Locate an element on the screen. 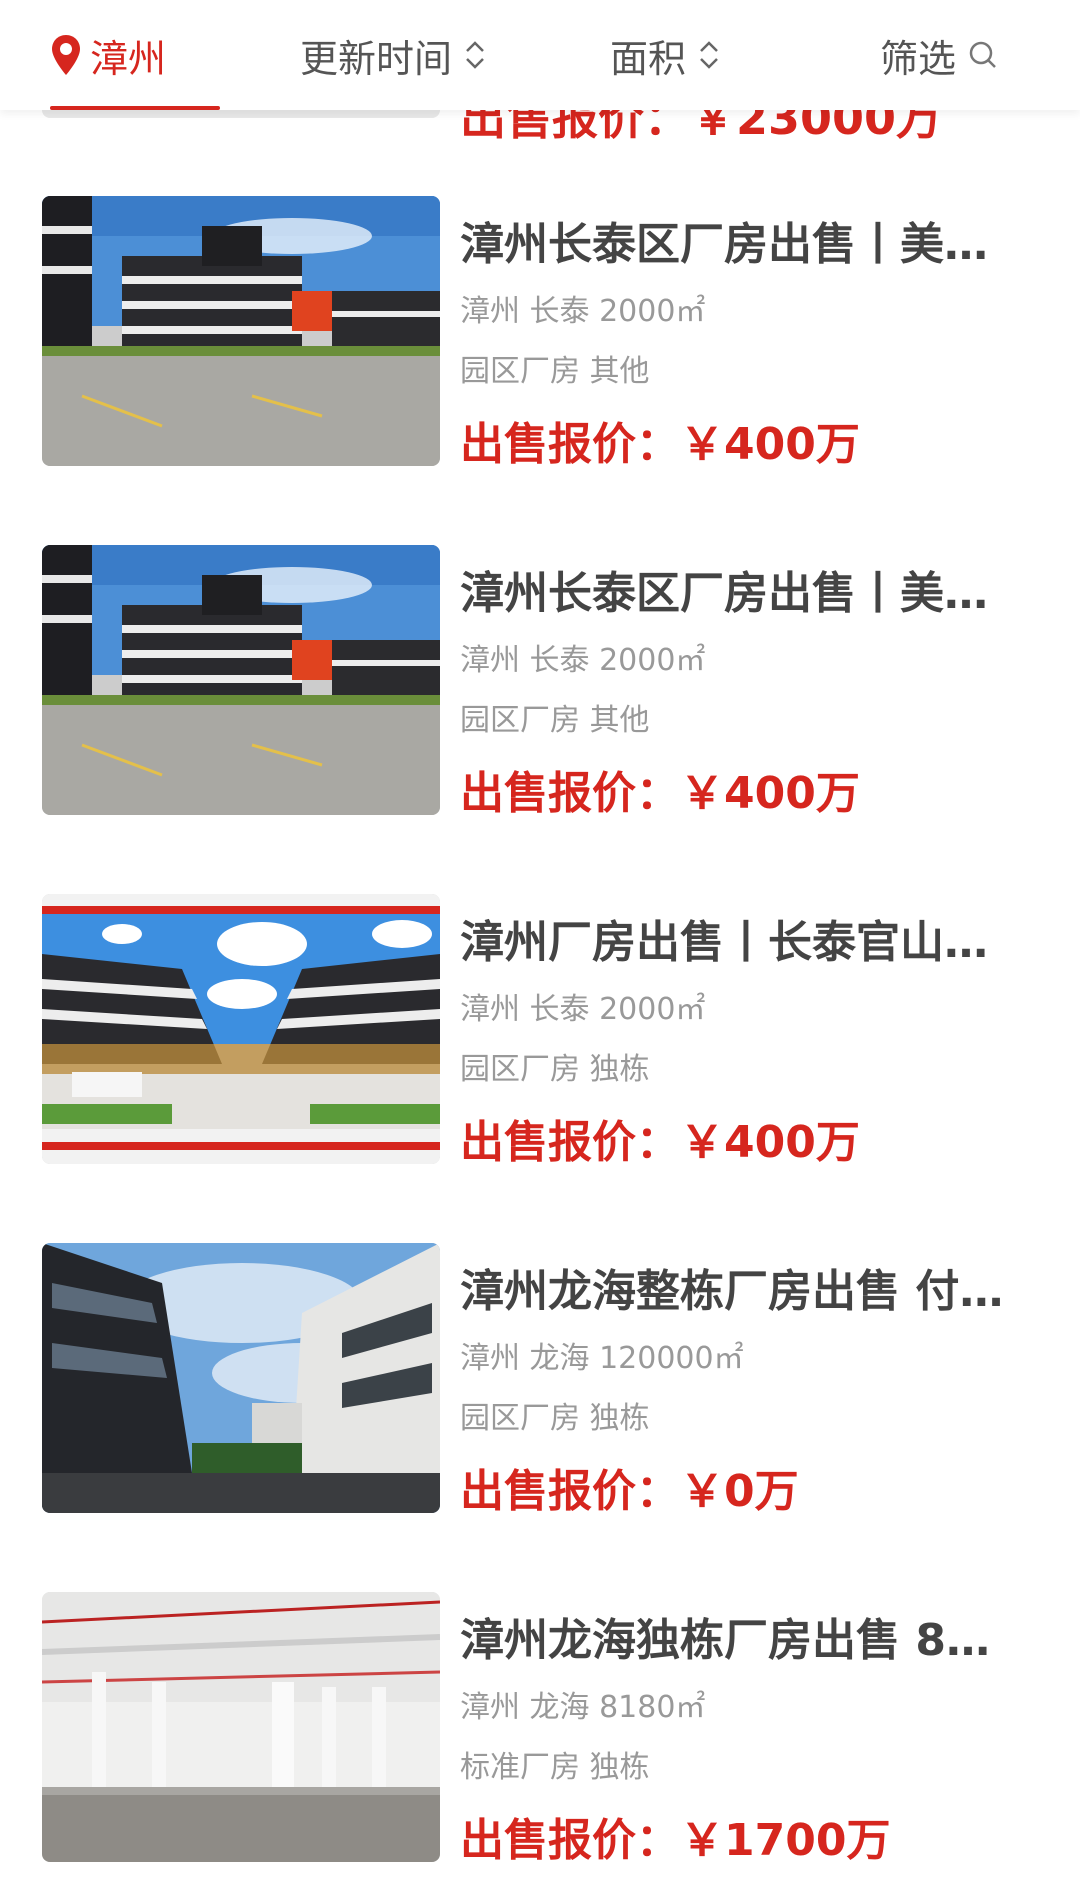  sort-update-time: 更新时间 is located at coordinates (393, 55).